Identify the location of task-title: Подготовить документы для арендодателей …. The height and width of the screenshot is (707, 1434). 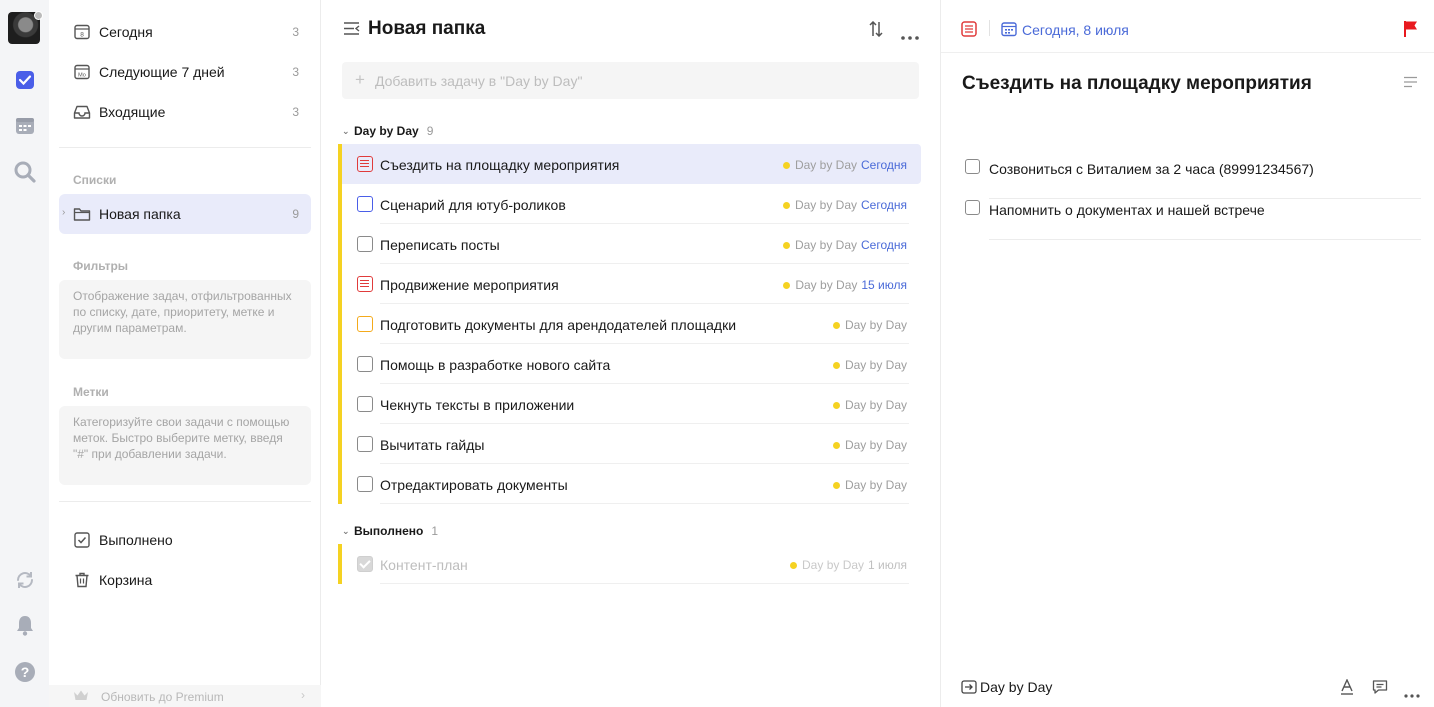
(558, 325).